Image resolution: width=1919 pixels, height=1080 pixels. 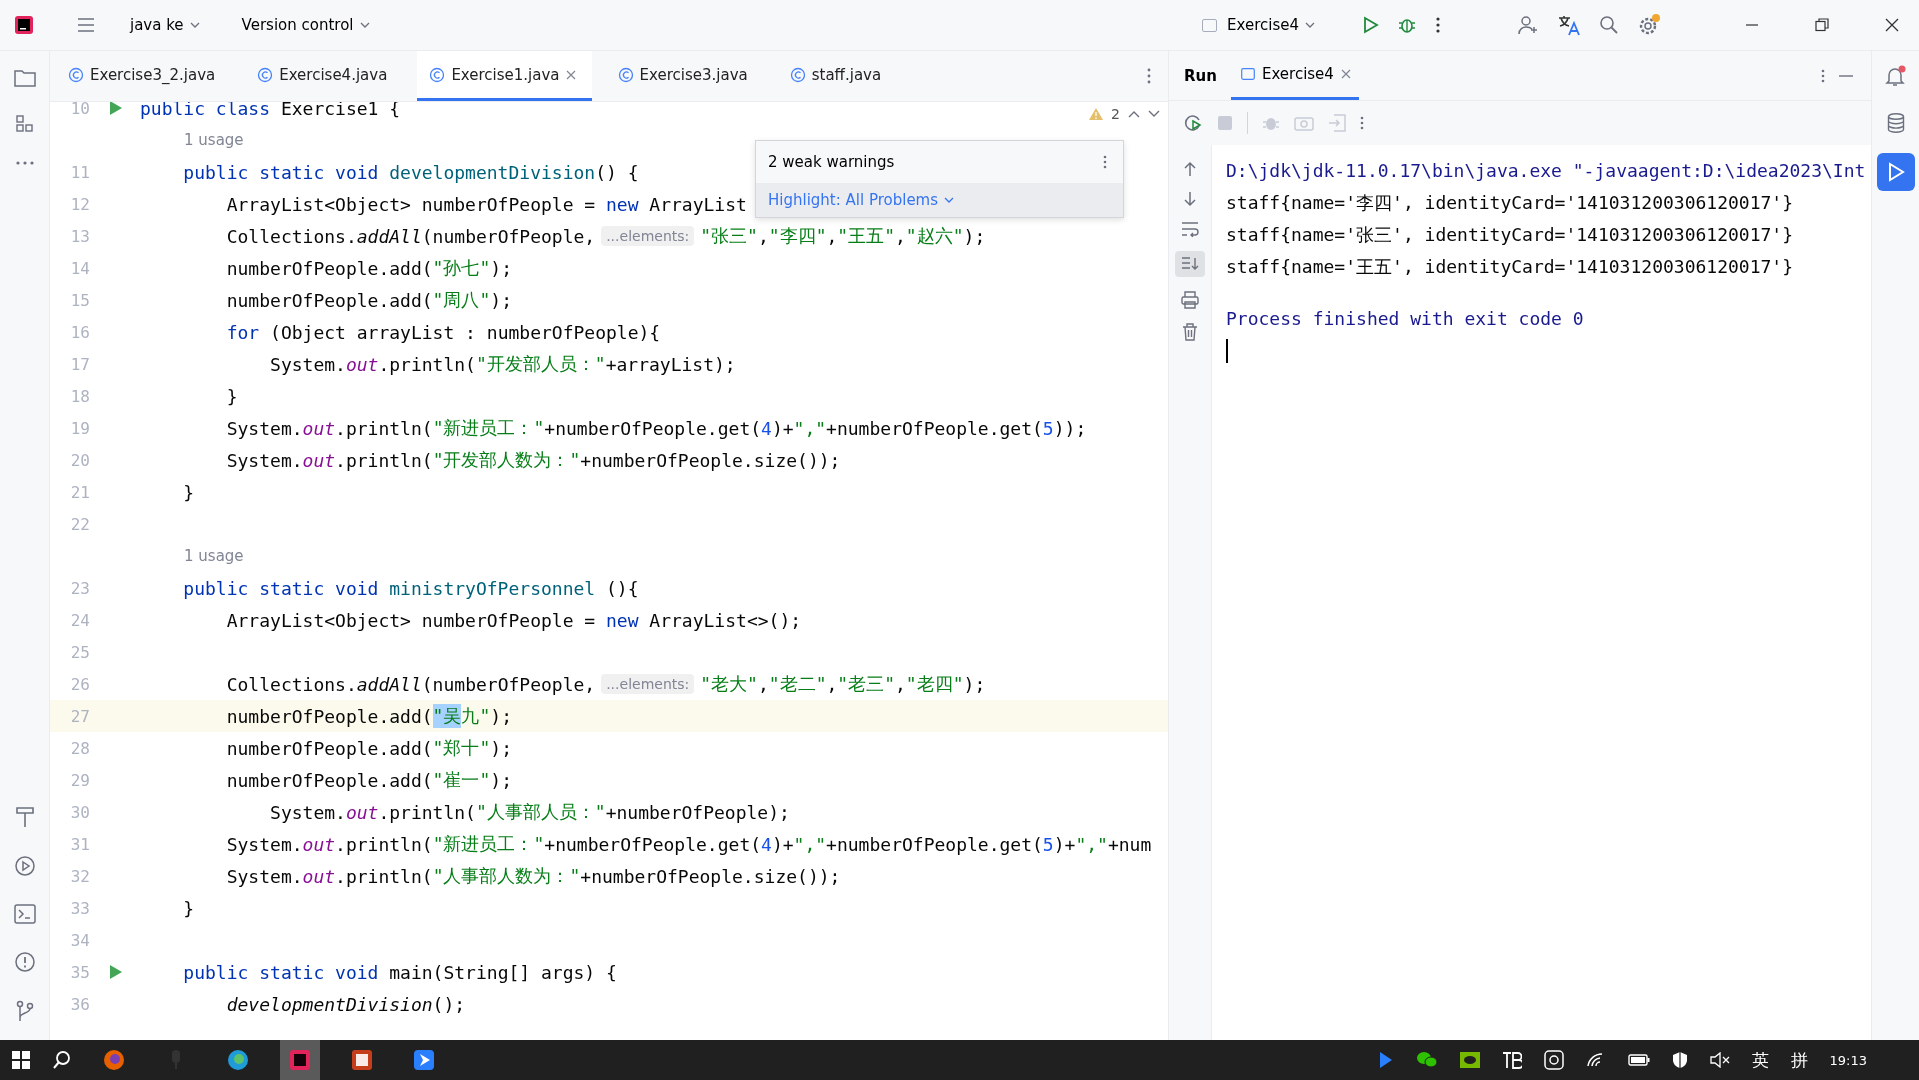 I want to click on project-dropdown: java ke, so click(x=165, y=25).